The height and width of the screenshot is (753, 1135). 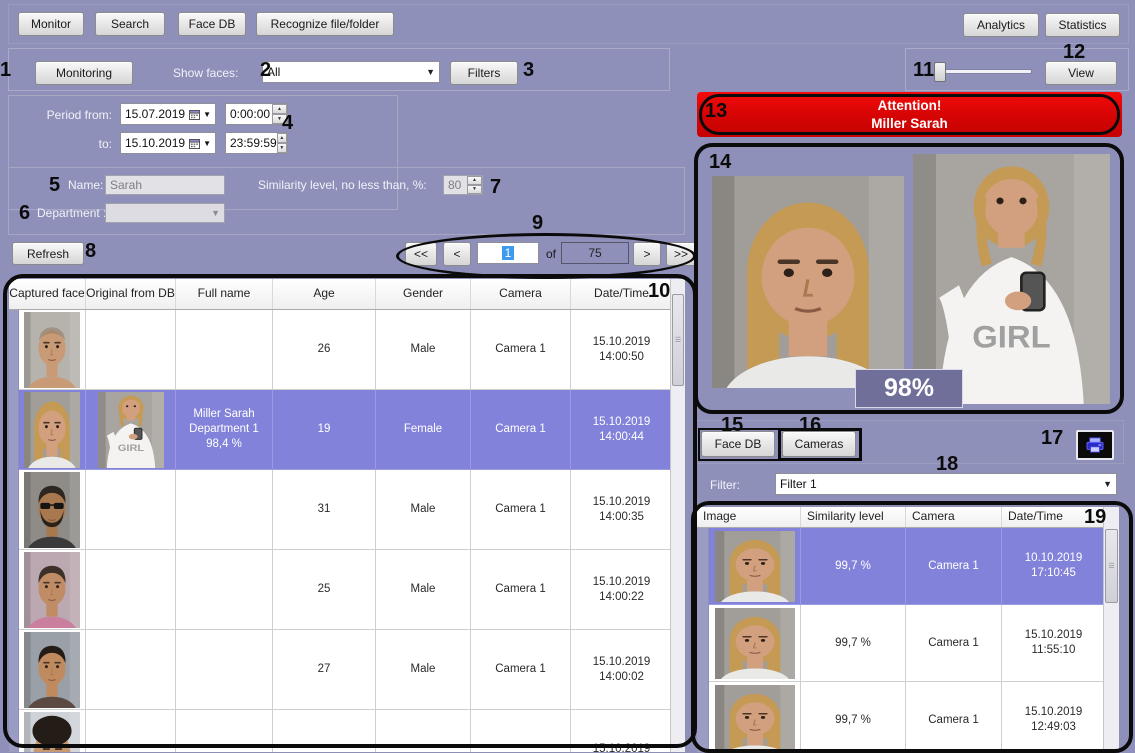 What do you see at coordinates (463, 185) in the screenshot?
I see `similarity-field: 80 ▲ ▼` at bounding box center [463, 185].